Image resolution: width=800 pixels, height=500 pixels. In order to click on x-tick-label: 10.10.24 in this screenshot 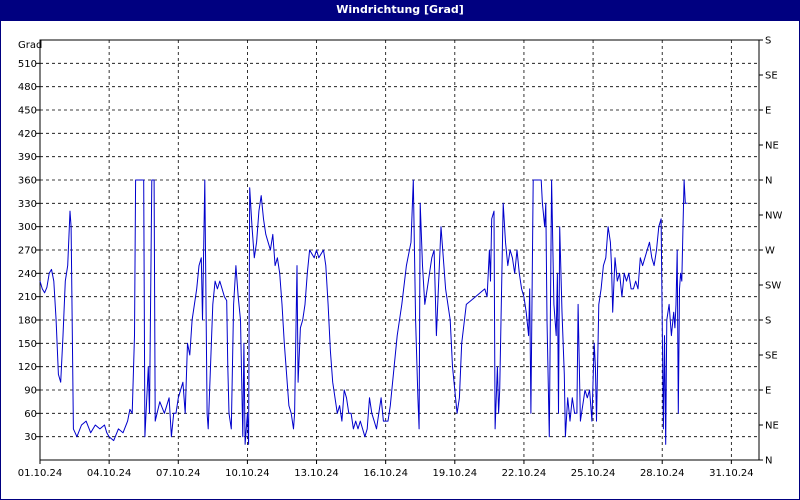, I will do `click(247, 473)`.